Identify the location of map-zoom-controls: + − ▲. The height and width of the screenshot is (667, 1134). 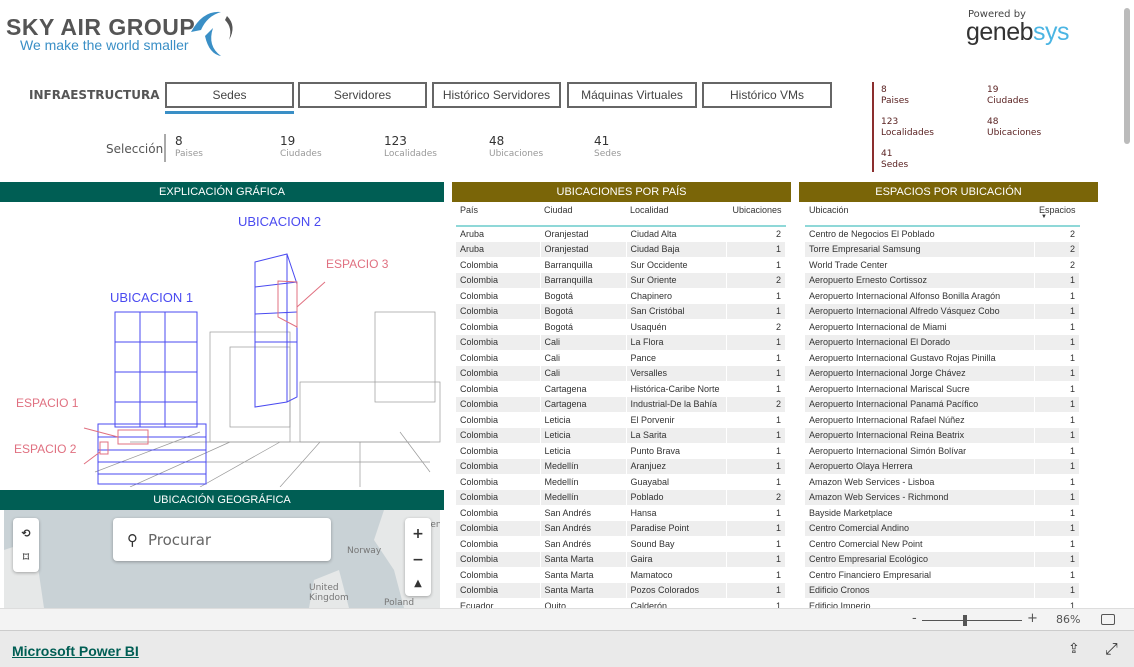
(418, 557).